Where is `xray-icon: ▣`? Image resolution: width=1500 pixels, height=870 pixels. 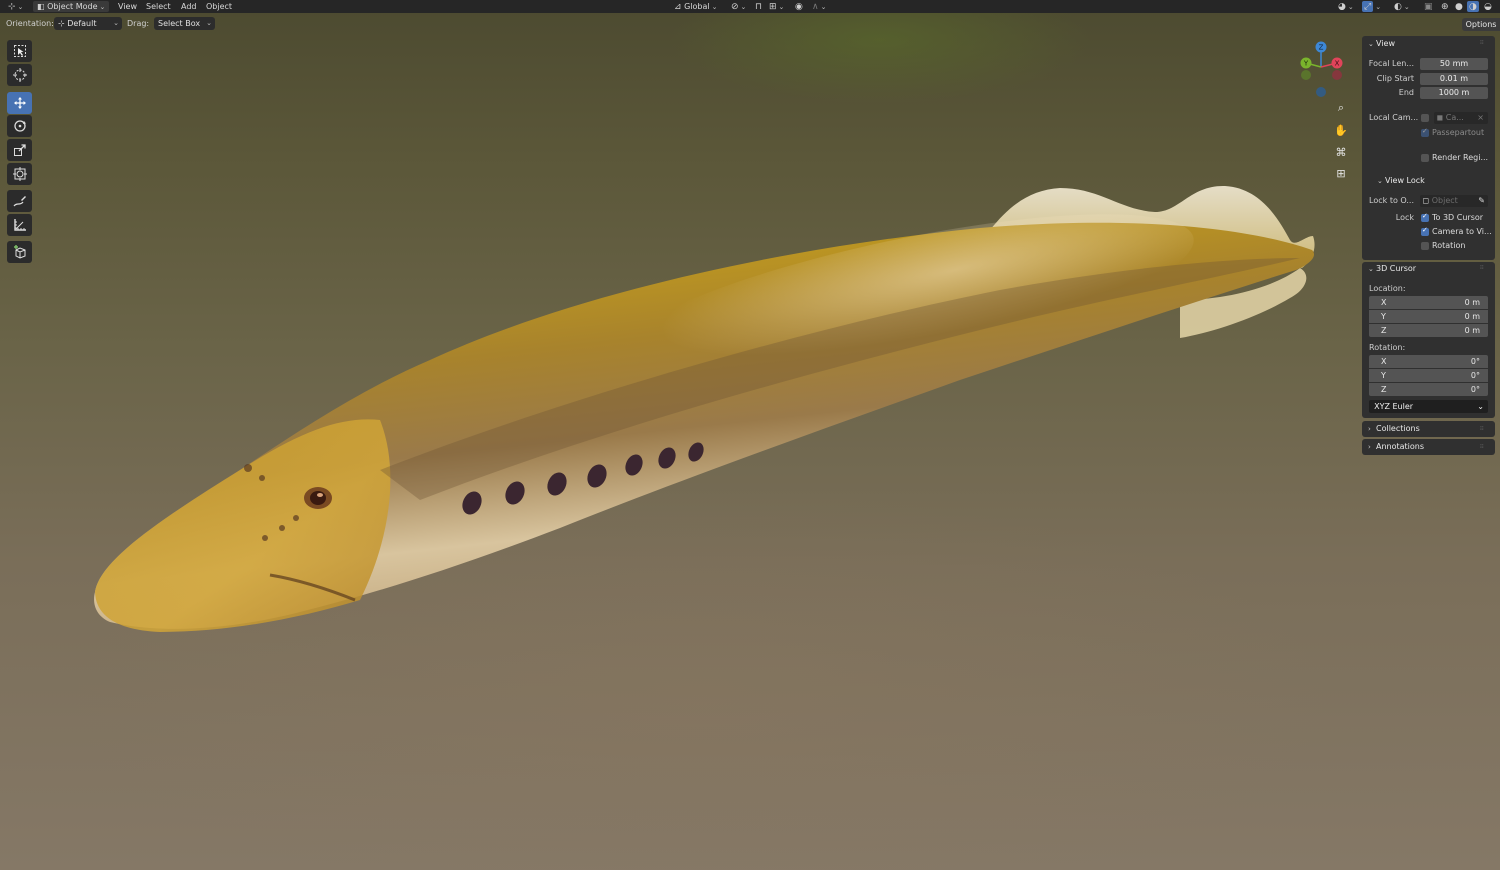 xray-icon: ▣ is located at coordinates (1428, 7).